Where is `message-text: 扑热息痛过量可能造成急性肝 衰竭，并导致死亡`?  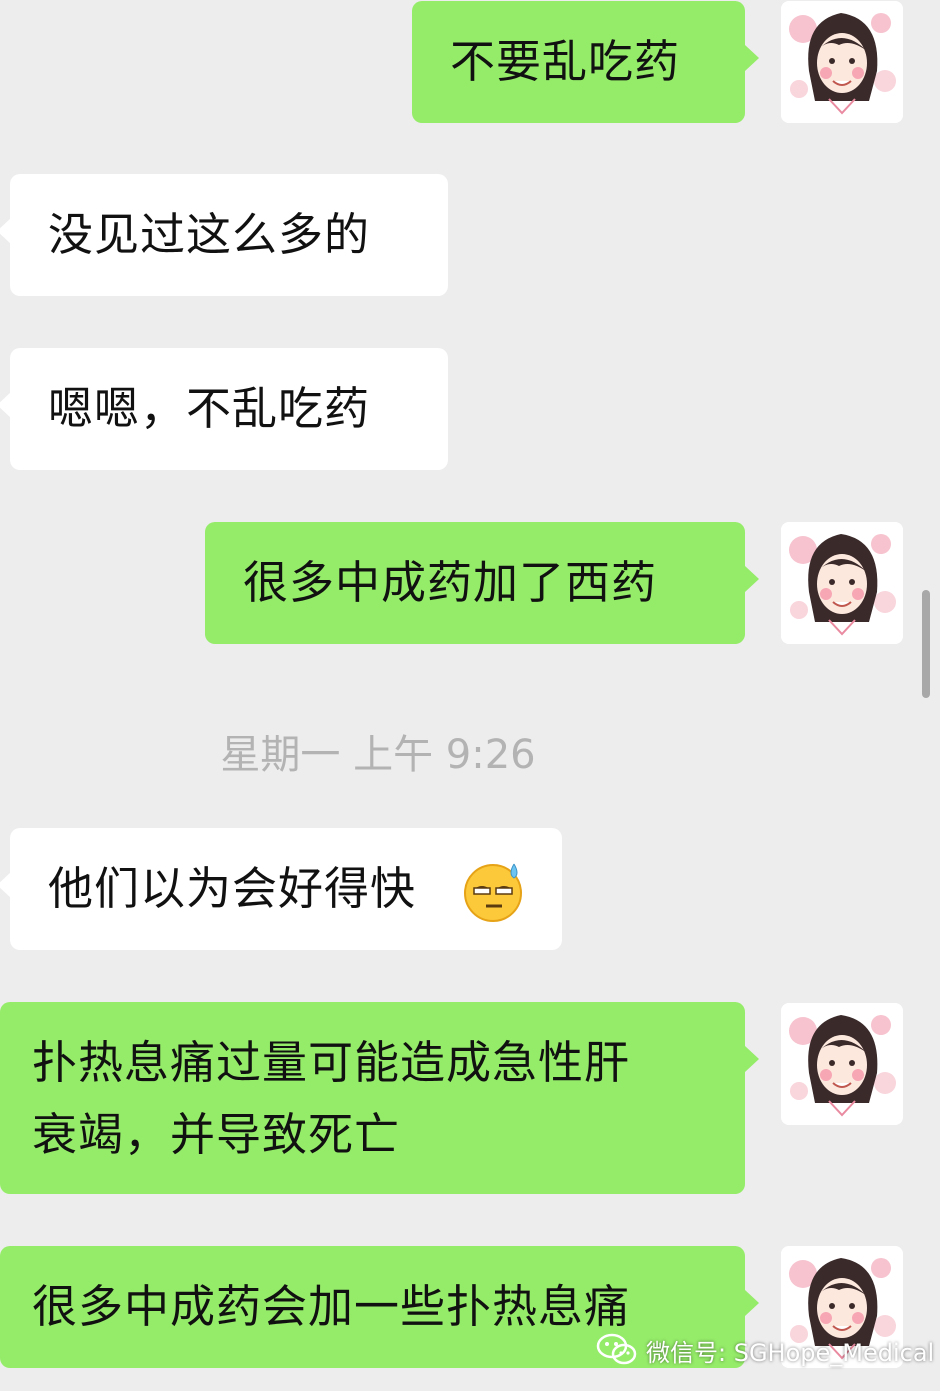
message-text: 扑热息痛过量可能造成急性肝 衰竭，并导致死亡 is located at coordinates (331, 1098).